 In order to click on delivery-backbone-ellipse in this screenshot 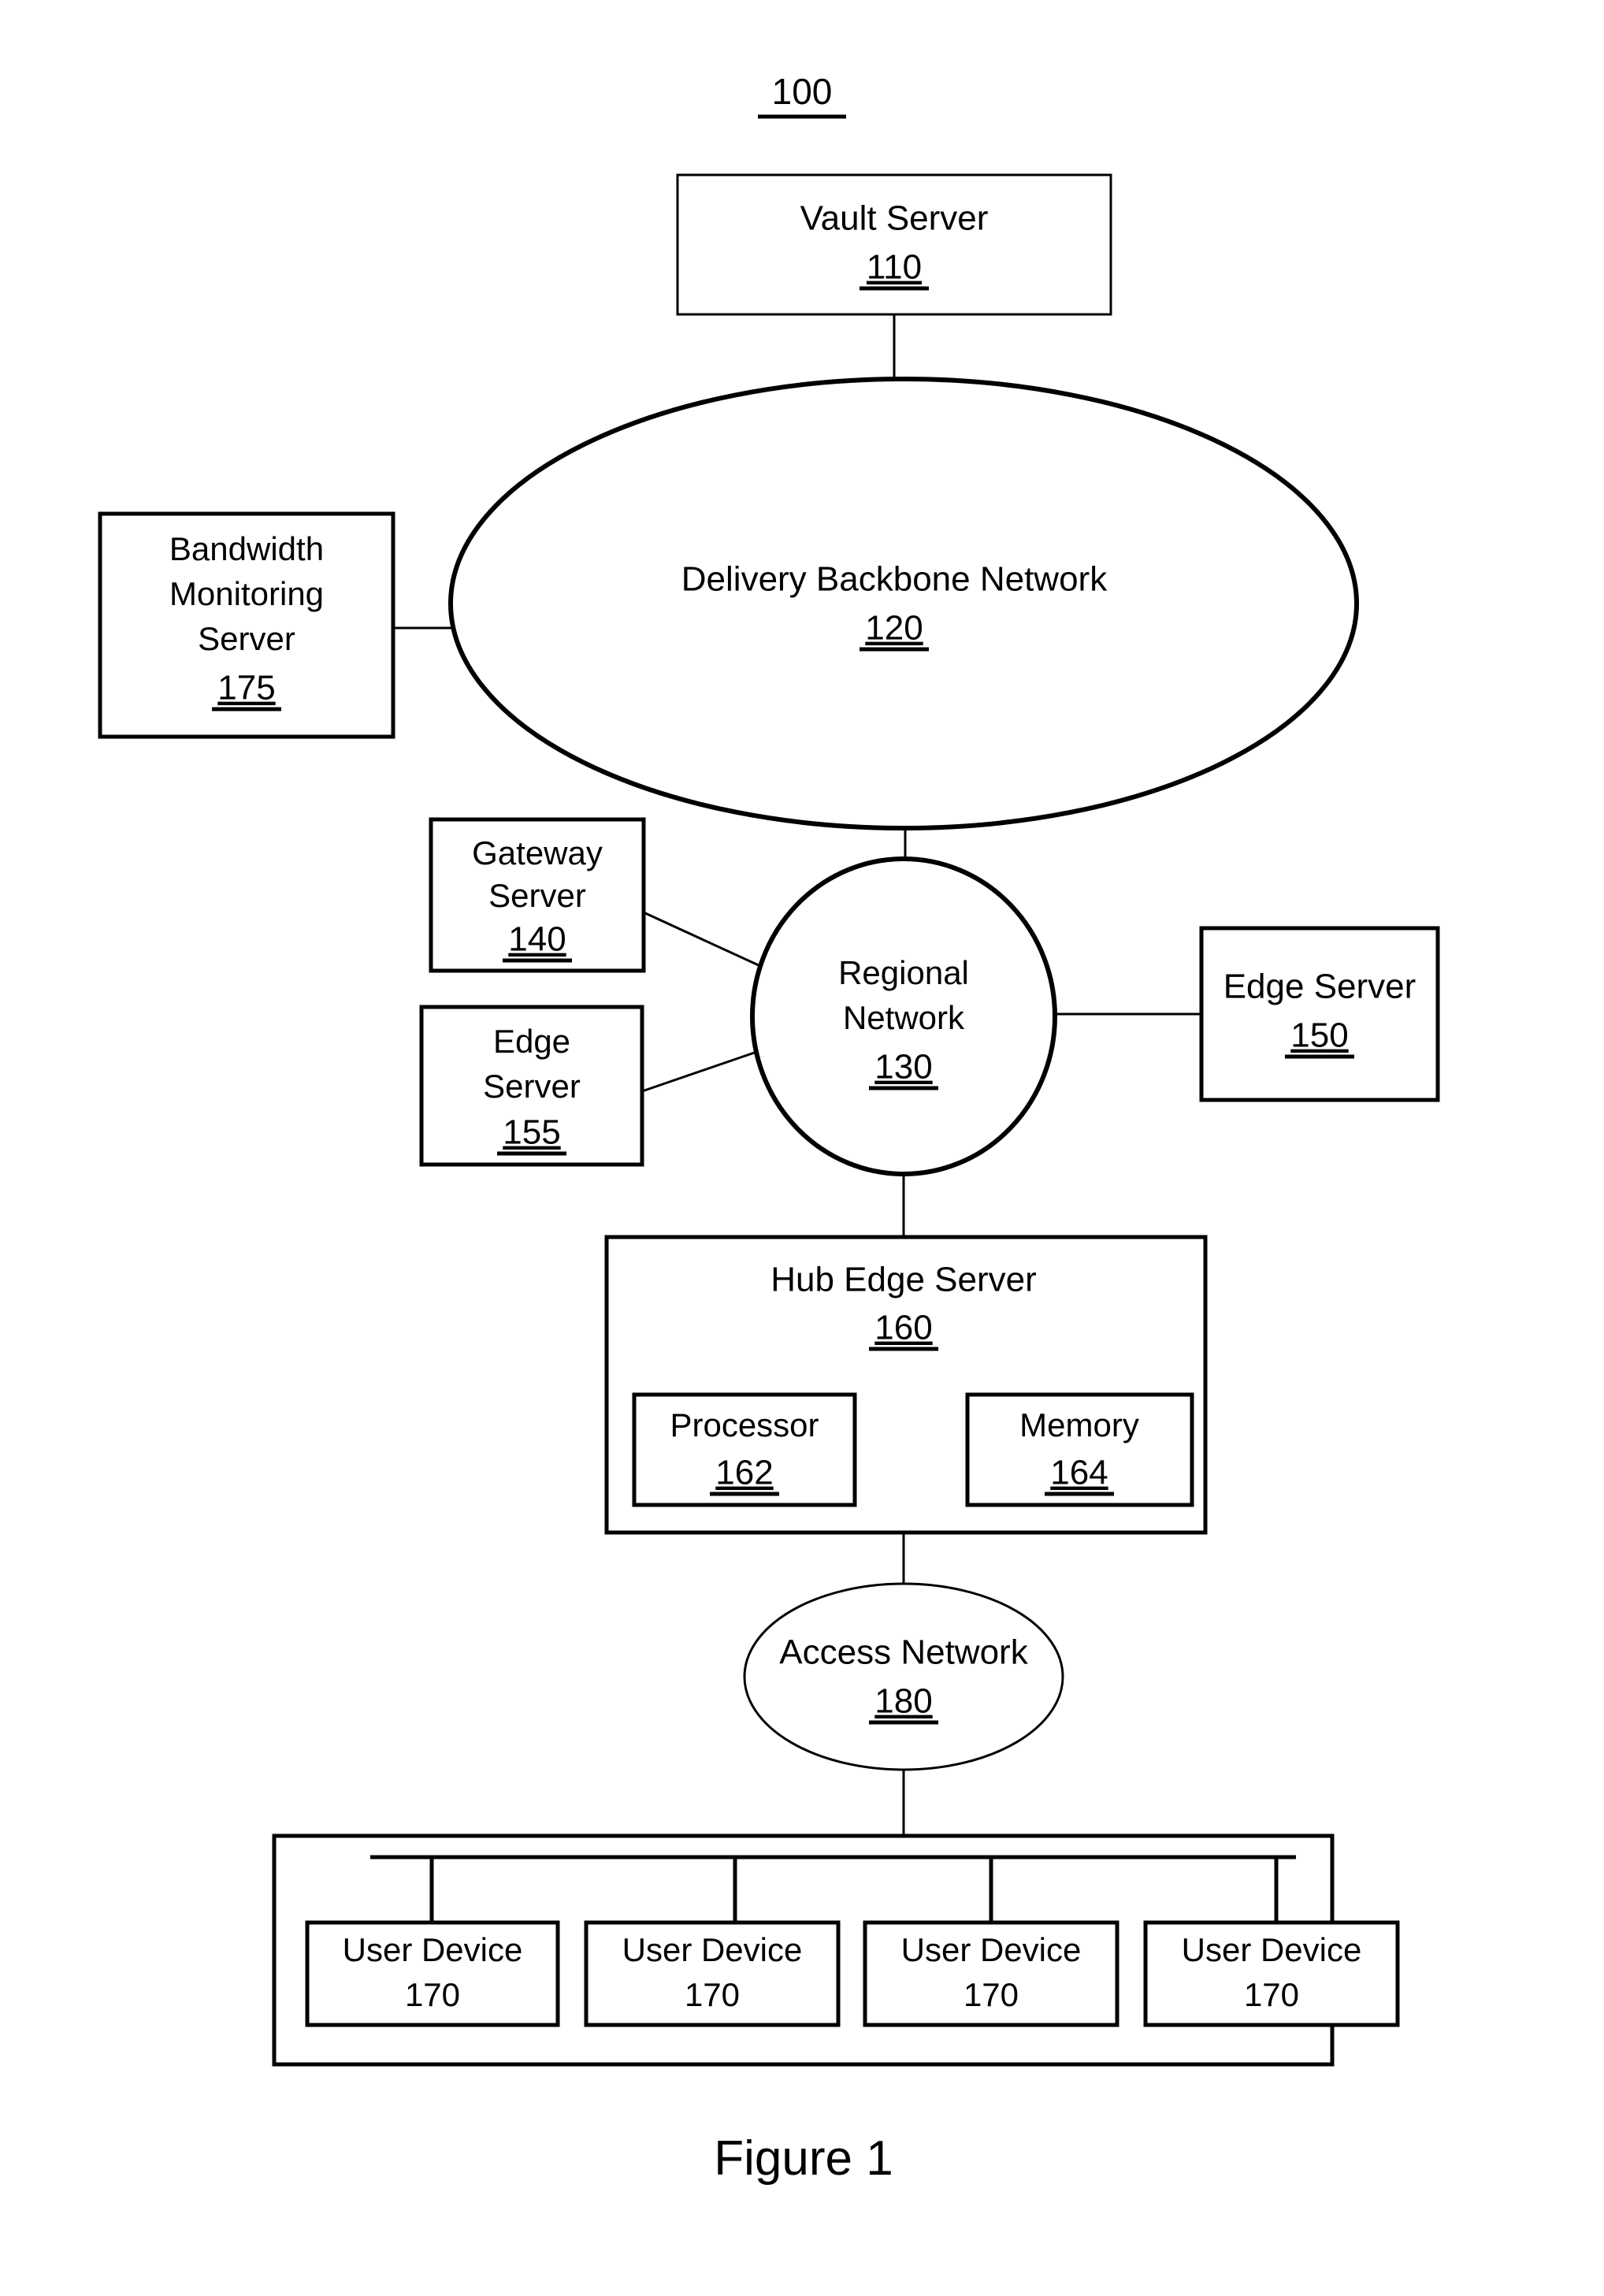, I will do `click(904, 603)`.